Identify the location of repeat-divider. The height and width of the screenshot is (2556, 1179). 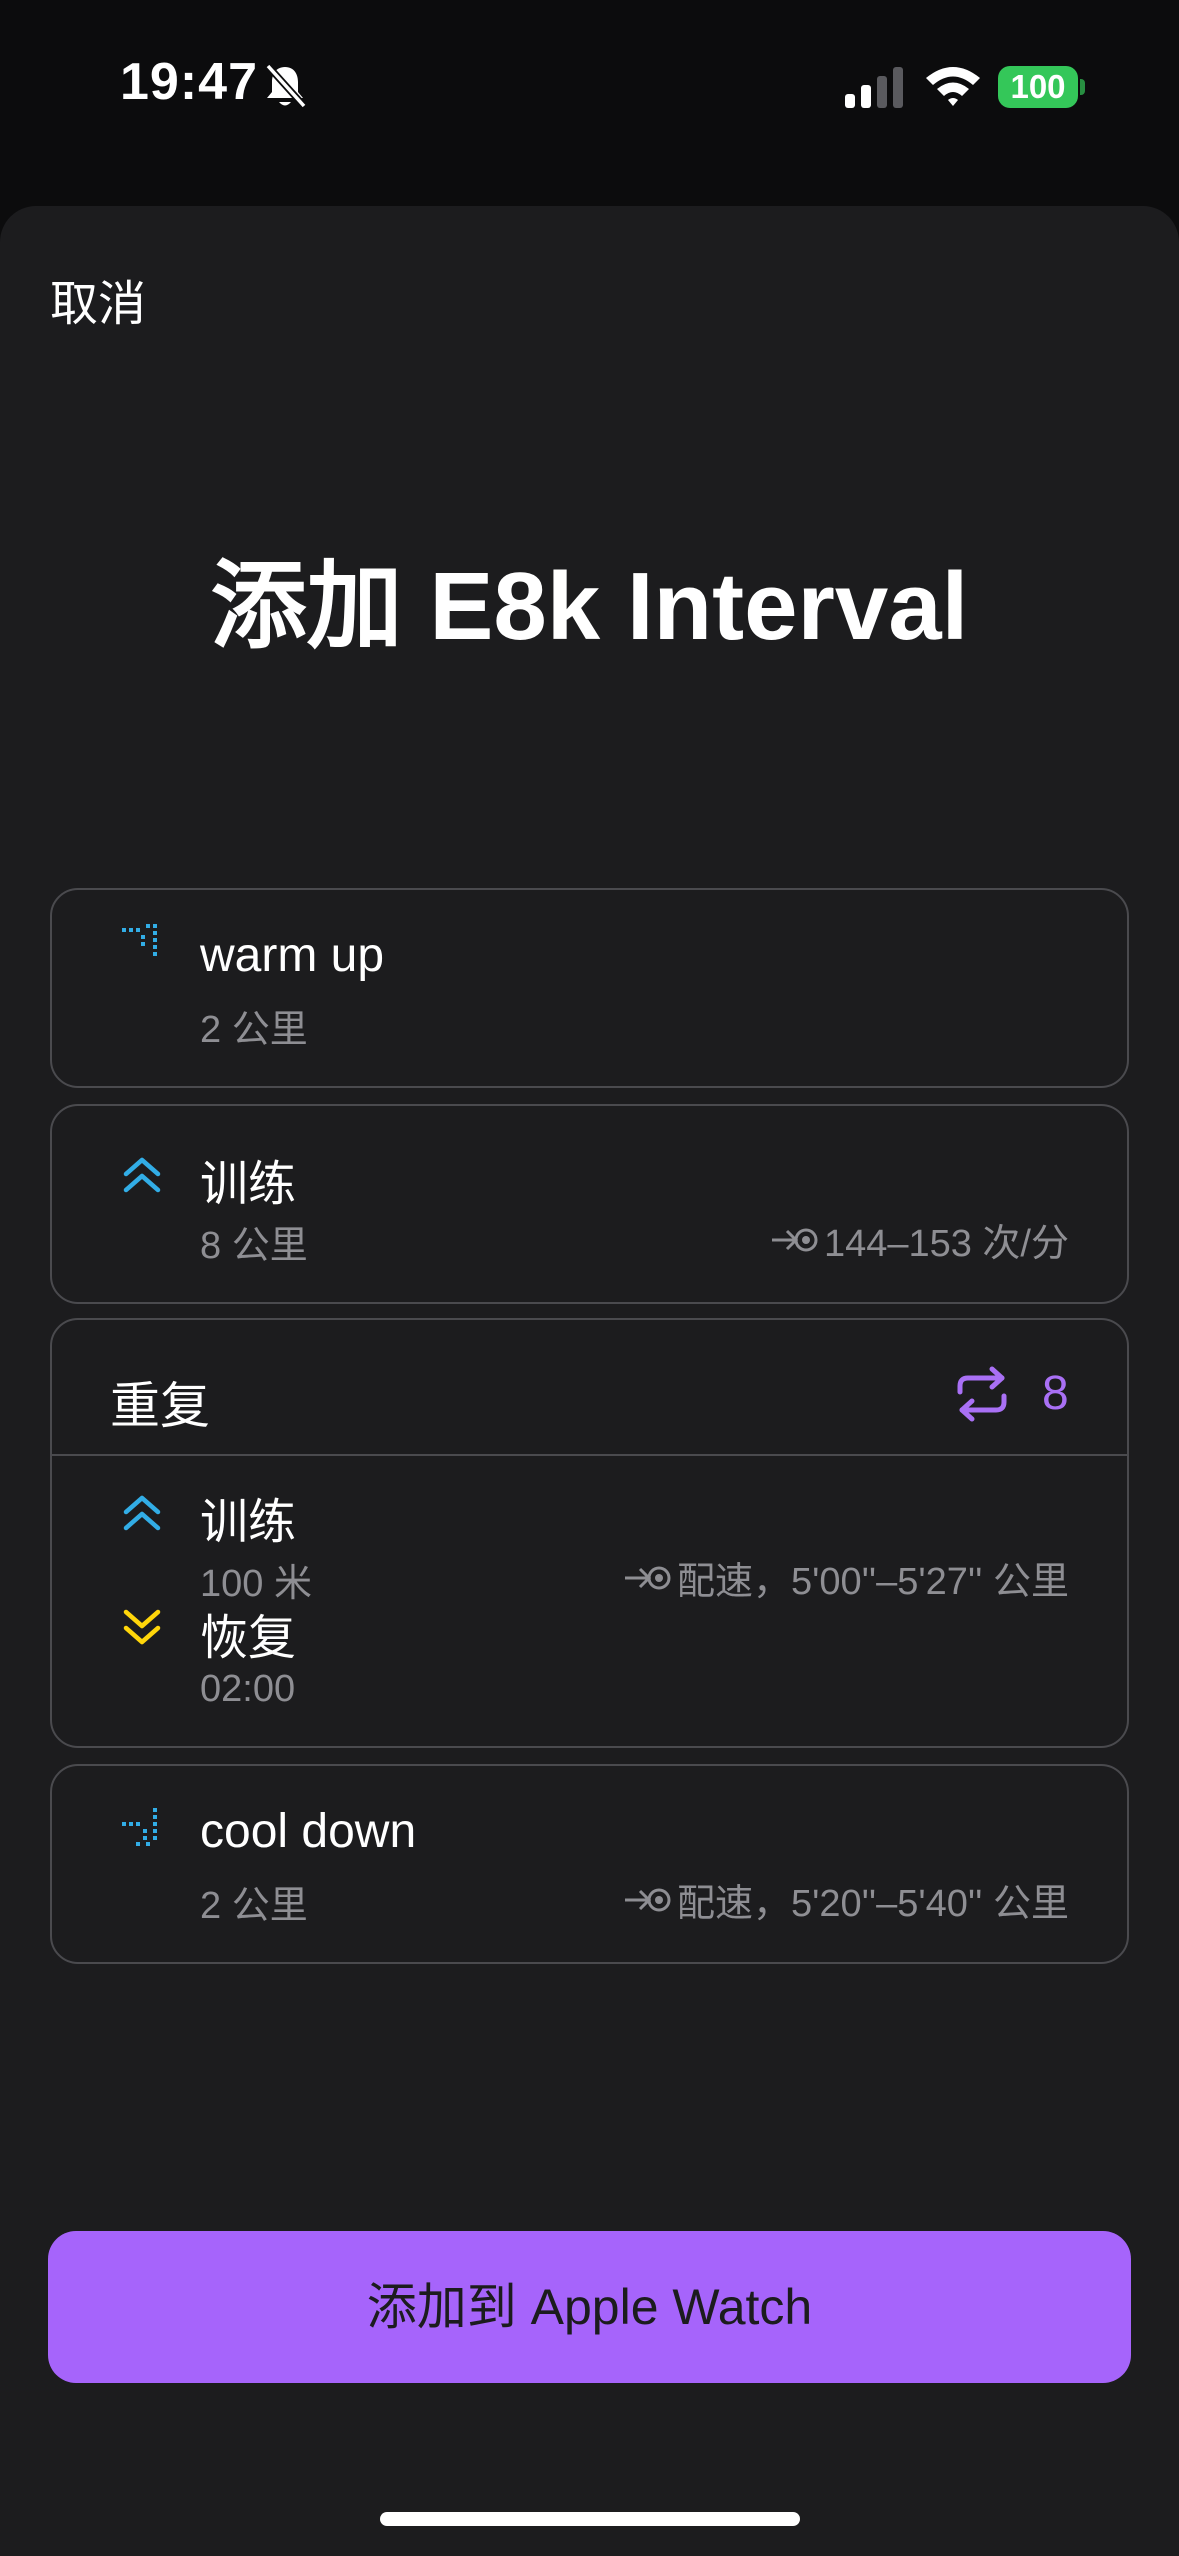
(589, 1455).